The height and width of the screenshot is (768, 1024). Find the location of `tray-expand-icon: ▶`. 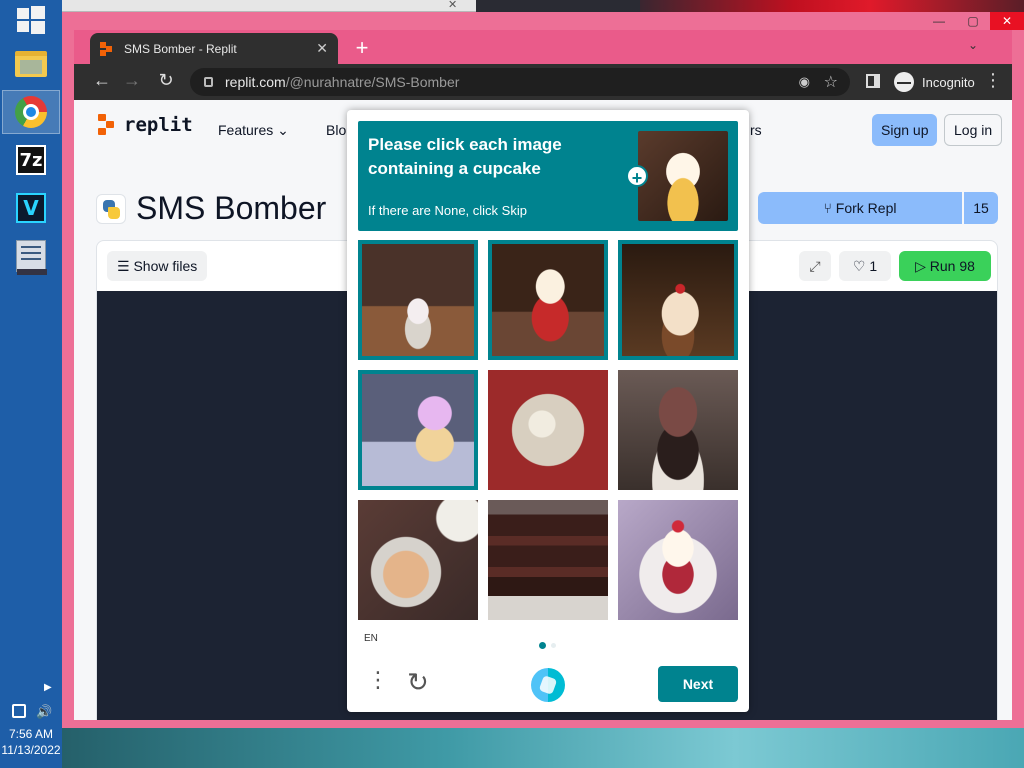

tray-expand-icon: ▶ is located at coordinates (48, 687).